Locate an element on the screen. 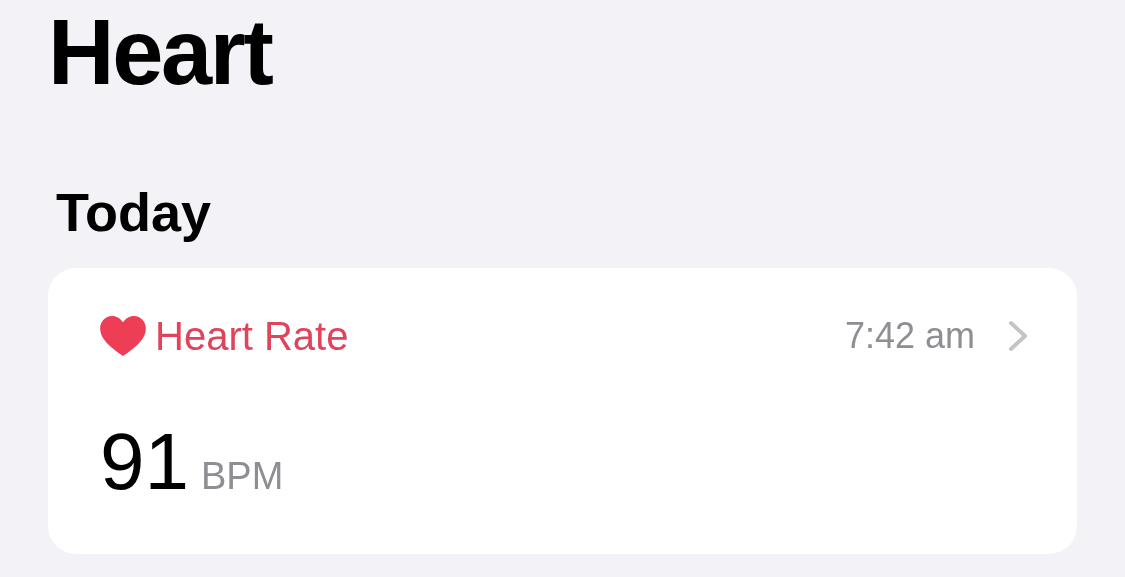  metric-label: Heart Rate is located at coordinates (252, 336).